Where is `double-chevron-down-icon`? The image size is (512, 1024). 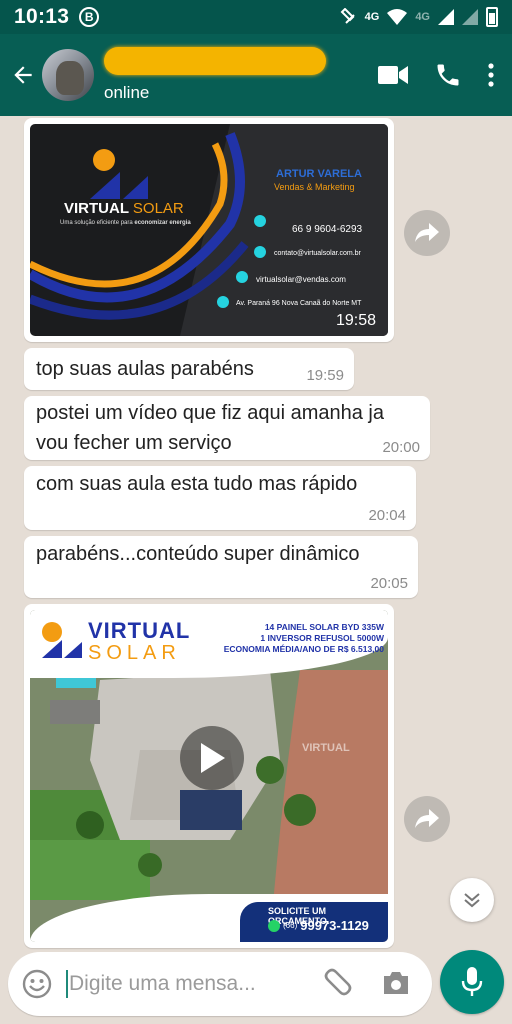
double-chevron-down-icon is located at coordinates (472, 900).